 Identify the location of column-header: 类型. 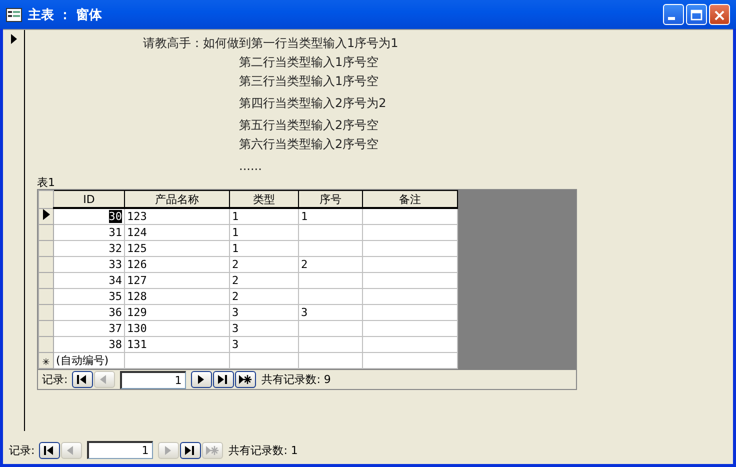
(264, 199).